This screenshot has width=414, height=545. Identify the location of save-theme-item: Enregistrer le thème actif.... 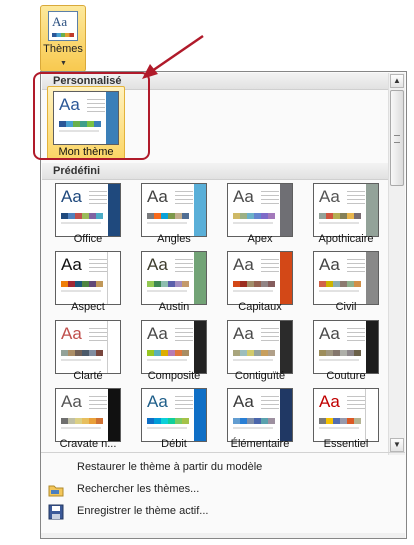
(223, 512).